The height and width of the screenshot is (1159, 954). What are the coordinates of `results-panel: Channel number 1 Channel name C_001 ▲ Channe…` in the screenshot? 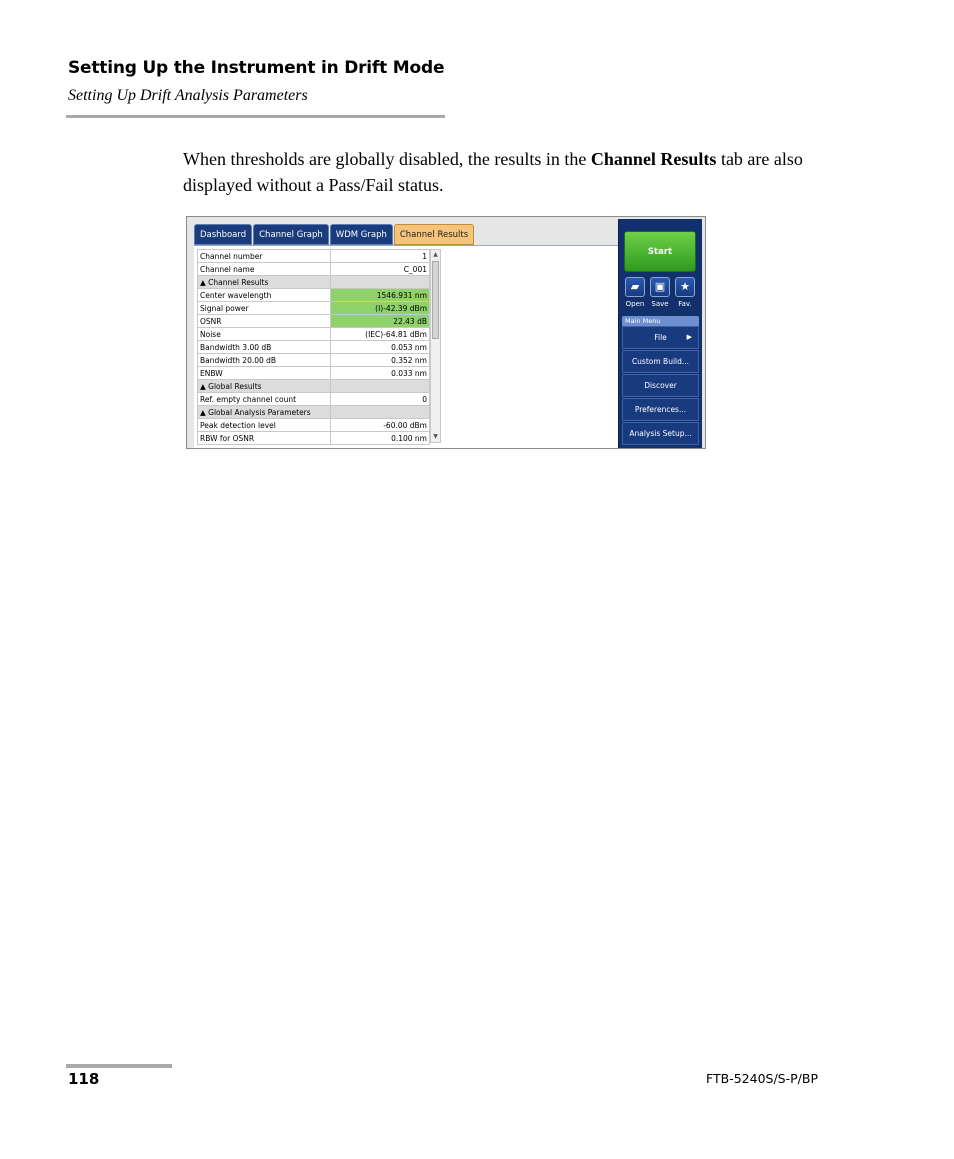 It's located at (406, 347).